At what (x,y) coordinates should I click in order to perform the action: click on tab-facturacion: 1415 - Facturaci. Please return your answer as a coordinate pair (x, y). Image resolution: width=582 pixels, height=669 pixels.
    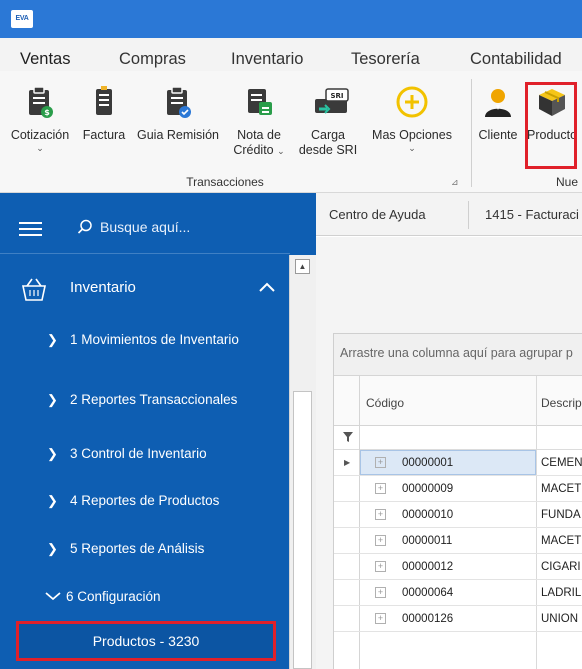
    Looking at the image, I should click on (532, 214).